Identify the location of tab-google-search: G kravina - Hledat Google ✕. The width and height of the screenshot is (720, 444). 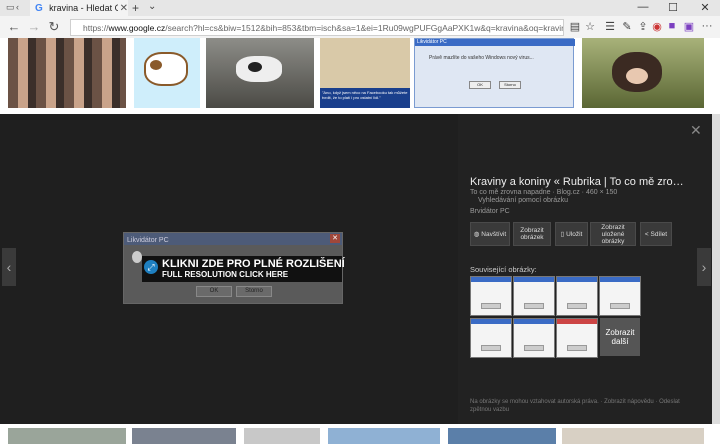
(79, 8).